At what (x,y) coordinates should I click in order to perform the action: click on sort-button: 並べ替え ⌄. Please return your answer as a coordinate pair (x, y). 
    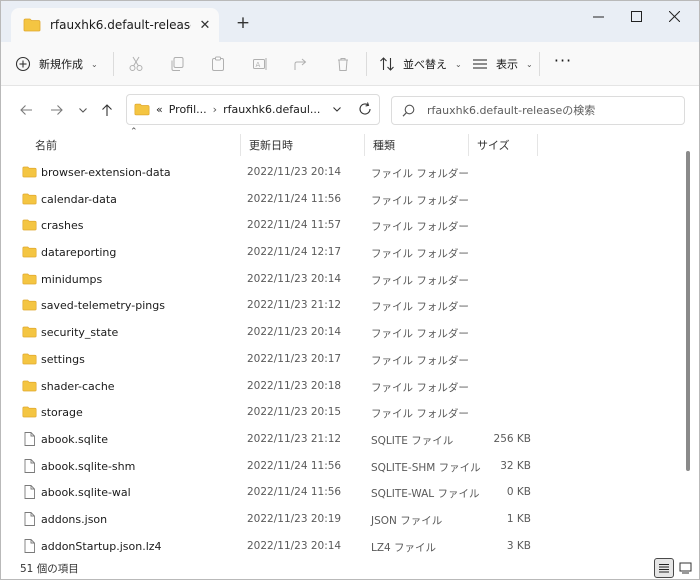
    Looking at the image, I should click on (420, 64).